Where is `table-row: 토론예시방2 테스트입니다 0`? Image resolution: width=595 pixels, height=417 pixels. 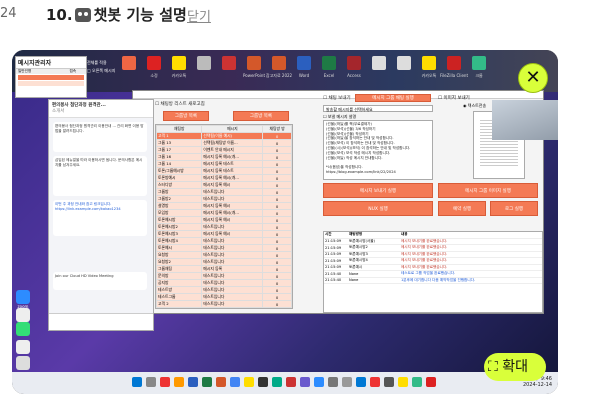
table-row: 토론예시방2 테스트입니다 0 is located at coordinates (223, 227).